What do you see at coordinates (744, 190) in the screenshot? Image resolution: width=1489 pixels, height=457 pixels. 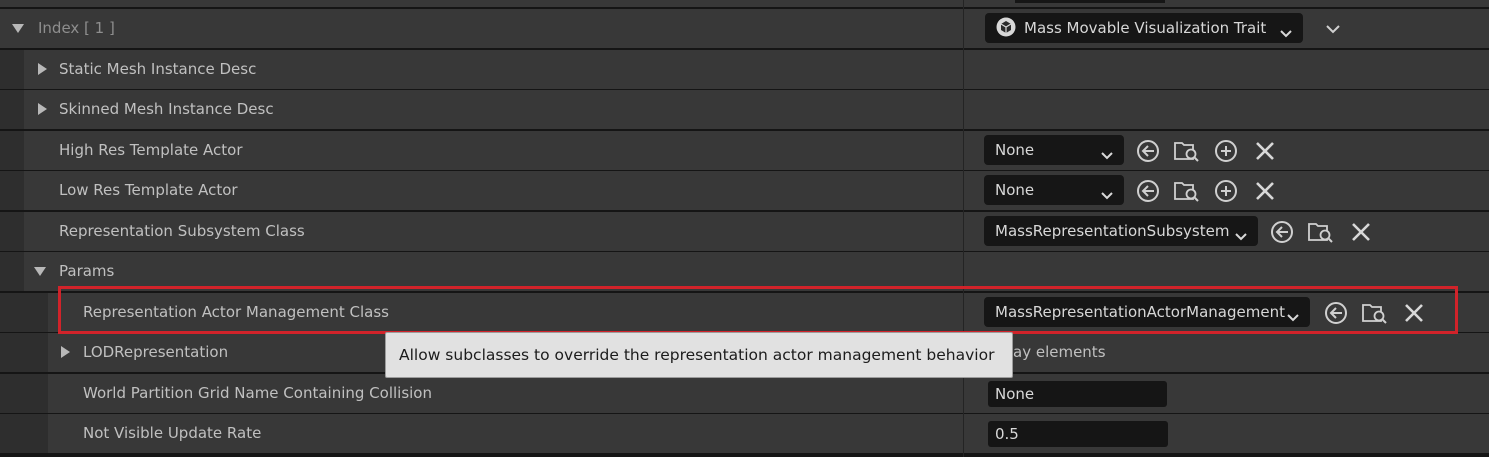 I see `low-res-row: Low Res Template Actor None` at bounding box center [744, 190].